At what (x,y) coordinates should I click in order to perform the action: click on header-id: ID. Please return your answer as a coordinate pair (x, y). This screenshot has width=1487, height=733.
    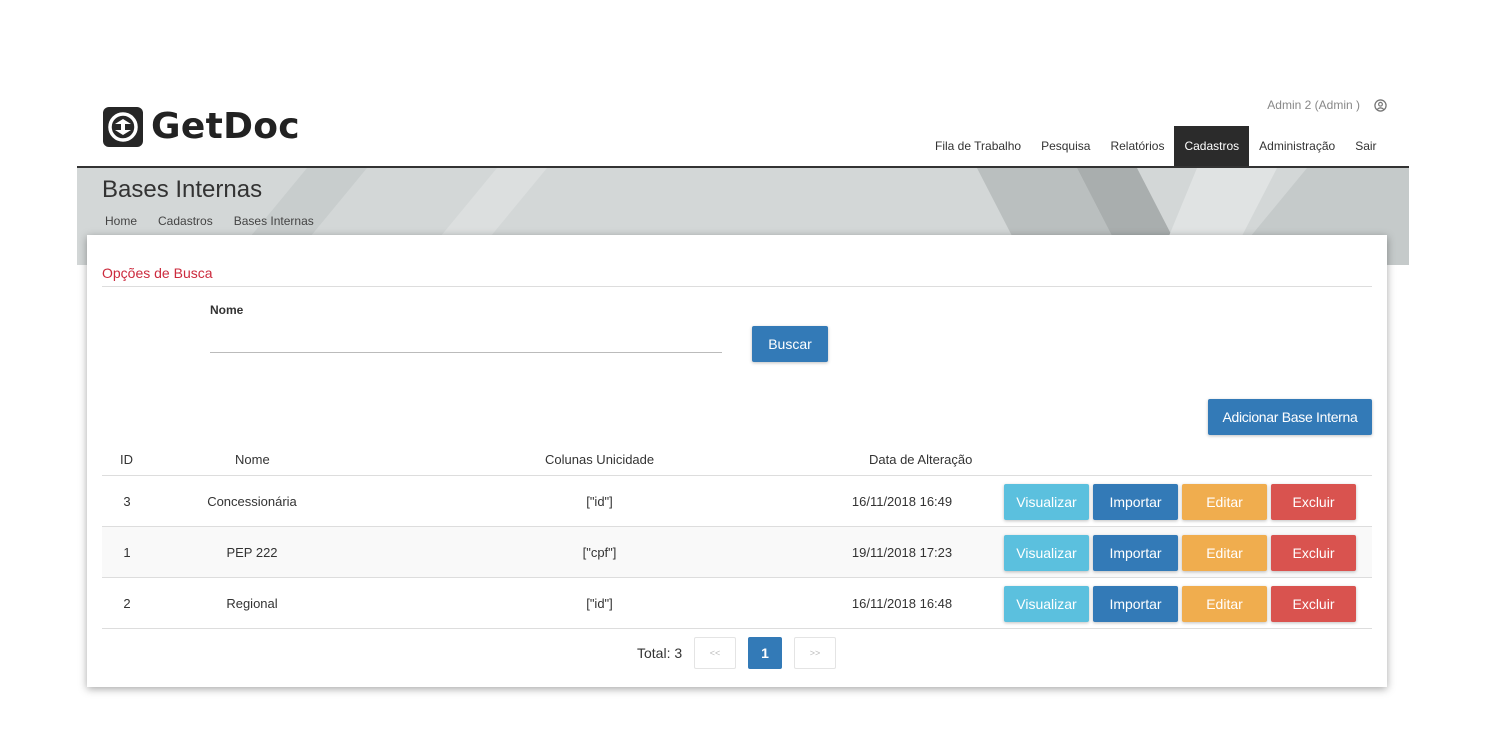
    Looking at the image, I should click on (126, 459).